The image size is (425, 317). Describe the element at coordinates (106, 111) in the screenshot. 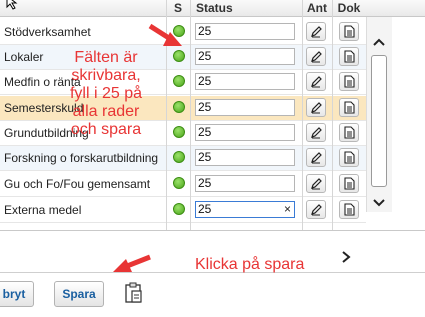

I see `annotation-line: alla rader` at that location.